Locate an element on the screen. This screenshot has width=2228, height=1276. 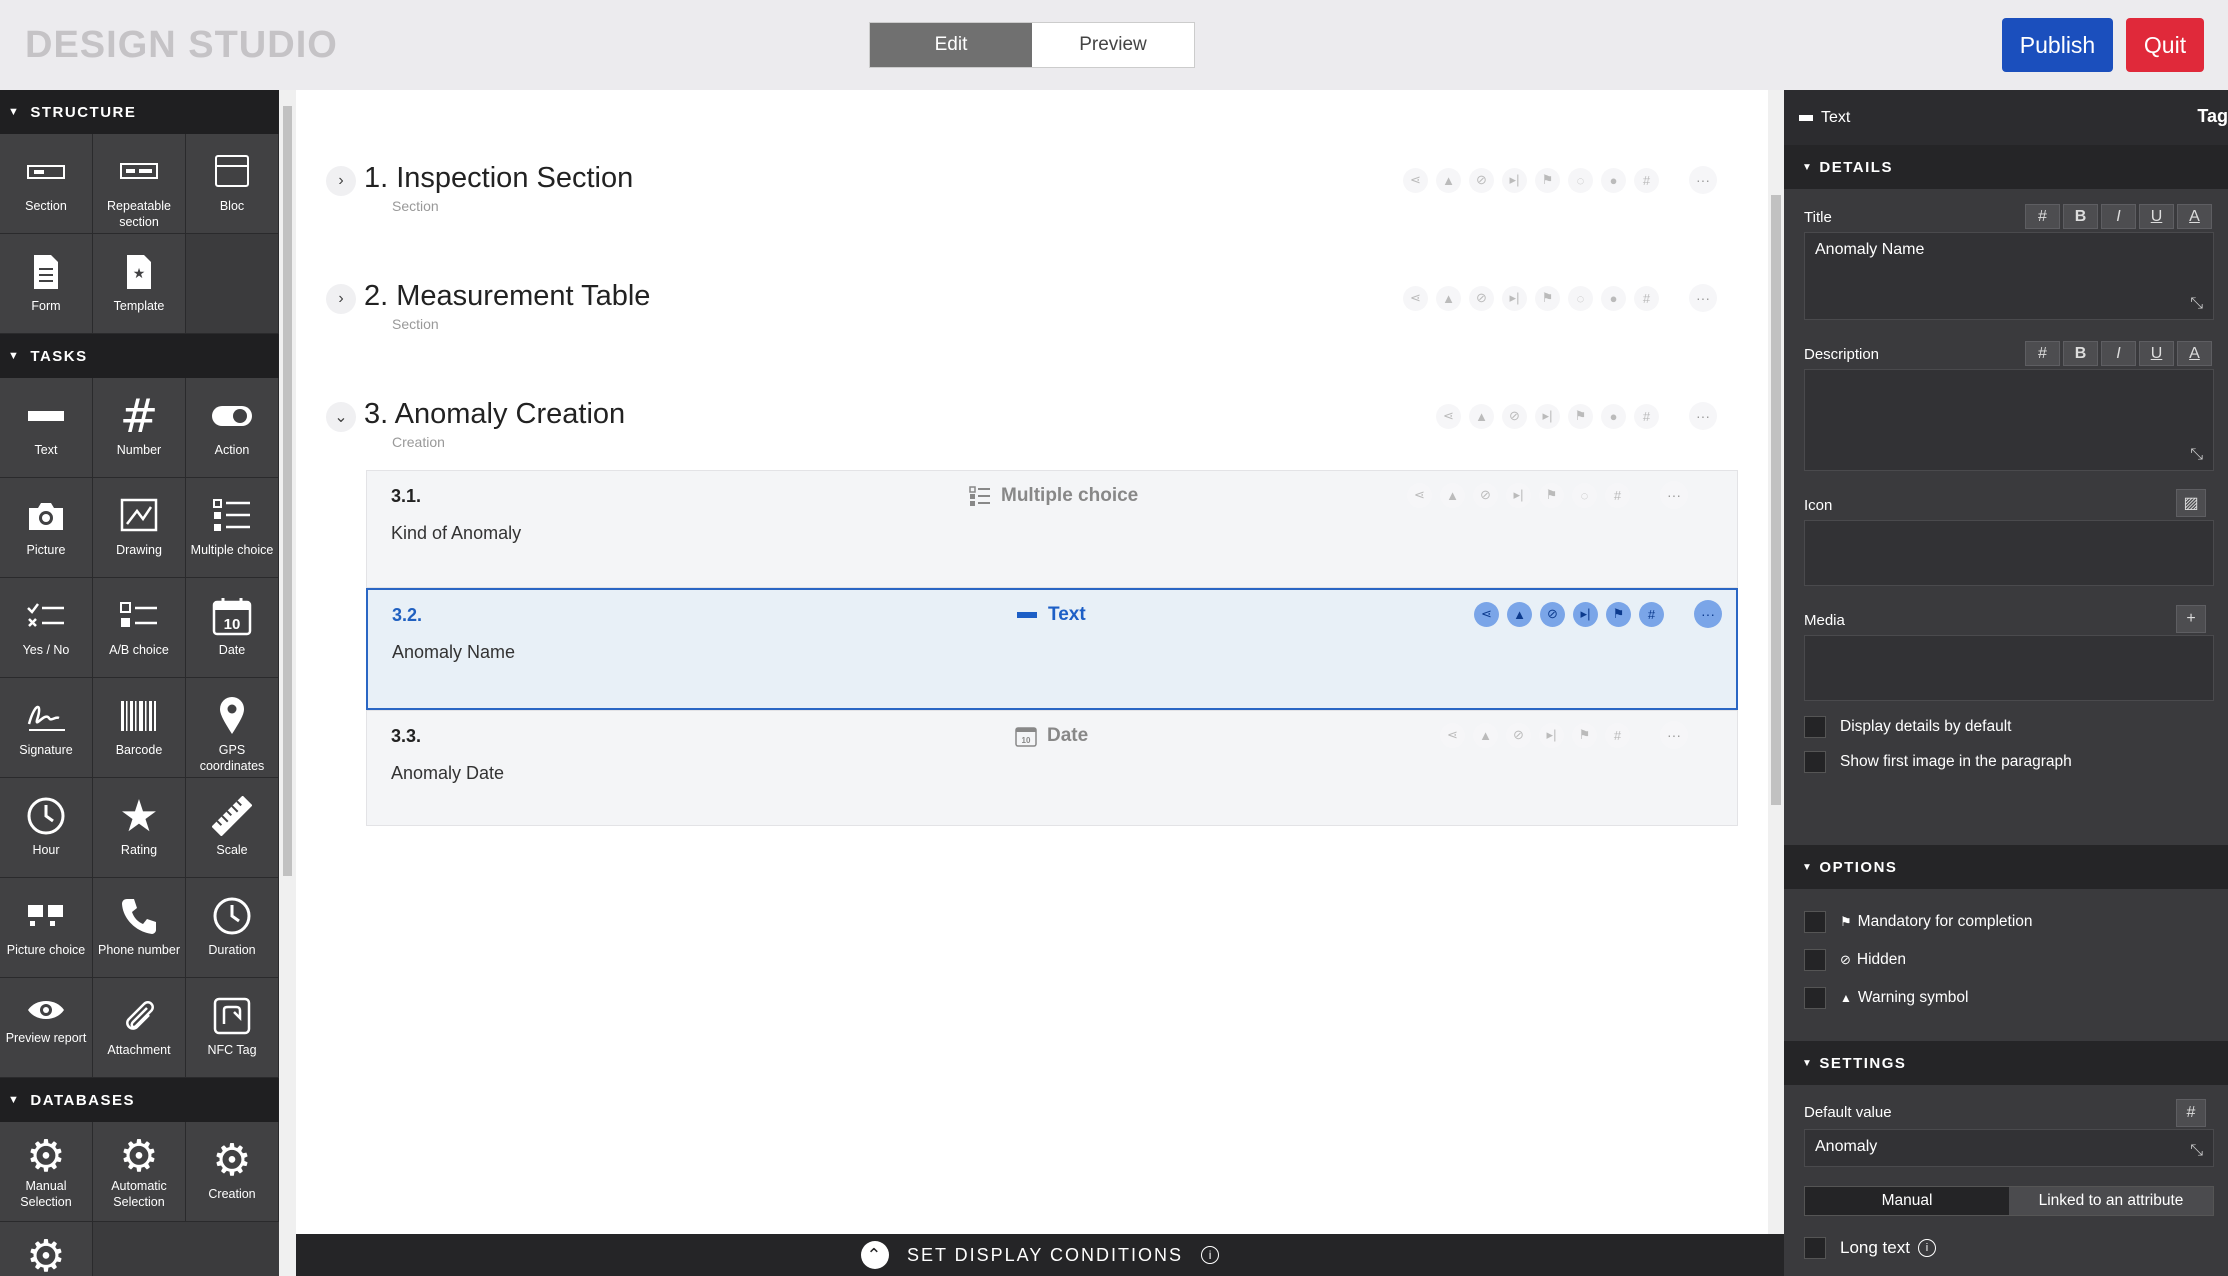
linked-attribute-option: Linked to an attribute is located at coordinates (2111, 1201).